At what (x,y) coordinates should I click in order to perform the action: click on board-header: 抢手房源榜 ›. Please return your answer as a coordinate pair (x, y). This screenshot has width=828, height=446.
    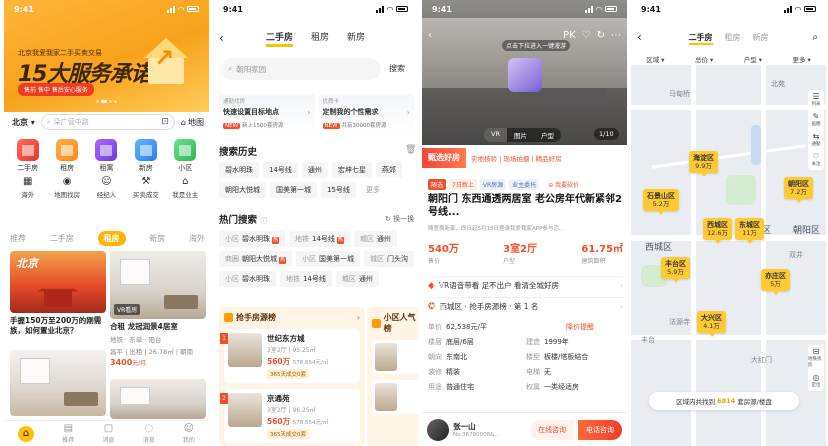
    Looking at the image, I should click on (292, 317).